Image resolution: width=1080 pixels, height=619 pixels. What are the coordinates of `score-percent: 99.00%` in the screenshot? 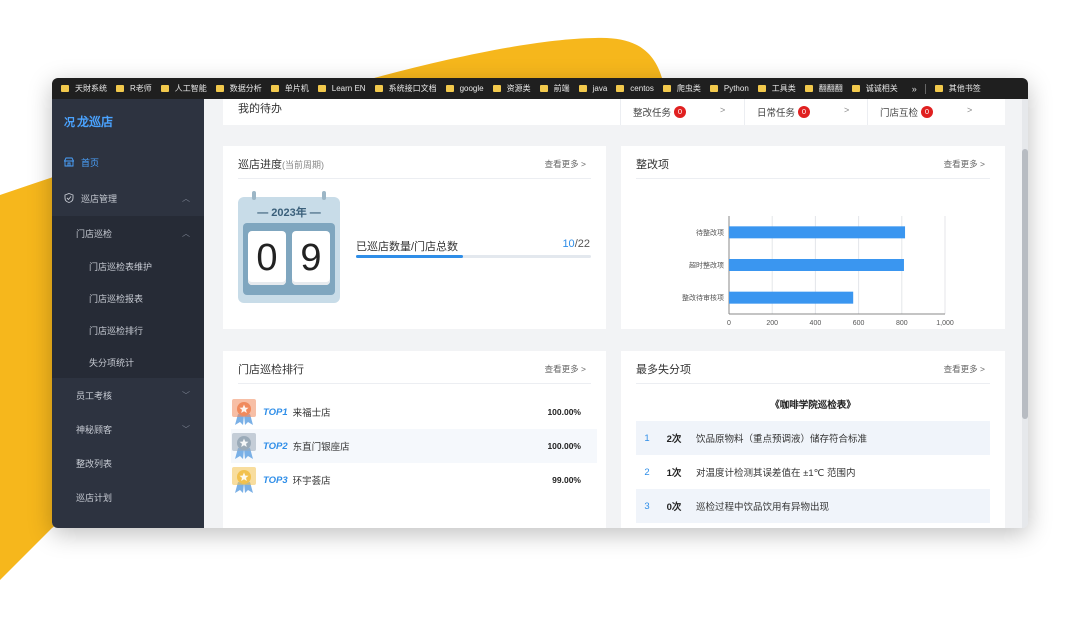 It's located at (566, 480).